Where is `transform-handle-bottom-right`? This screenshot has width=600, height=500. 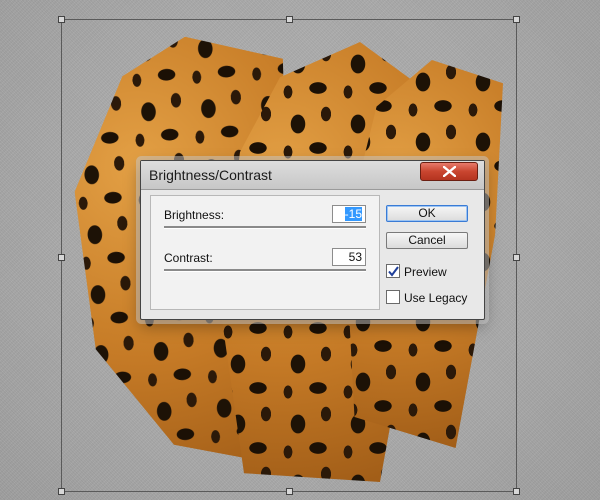 transform-handle-bottom-right is located at coordinates (516, 491).